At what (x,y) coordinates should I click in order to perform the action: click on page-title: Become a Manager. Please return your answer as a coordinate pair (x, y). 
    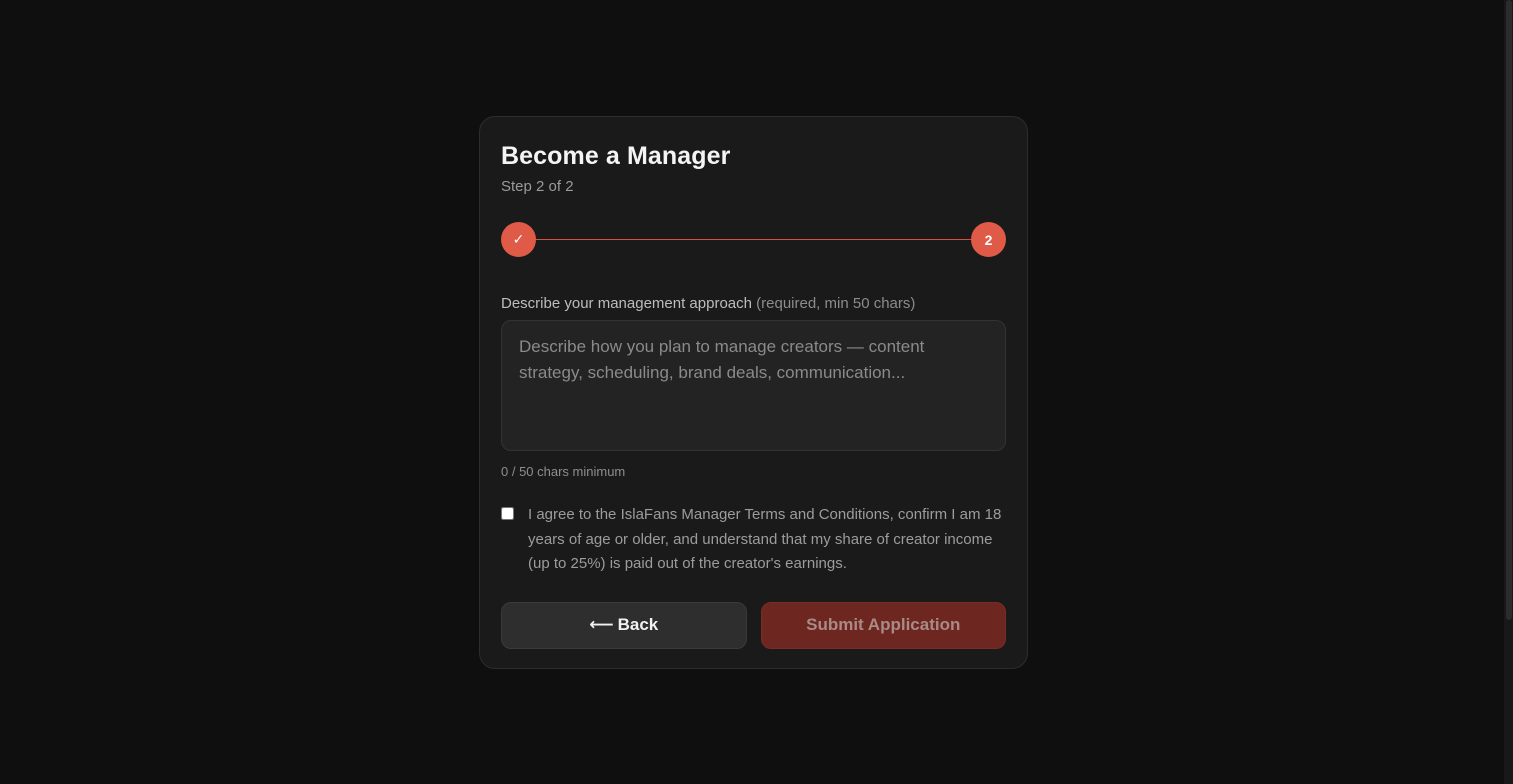
    Looking at the image, I should click on (616, 156).